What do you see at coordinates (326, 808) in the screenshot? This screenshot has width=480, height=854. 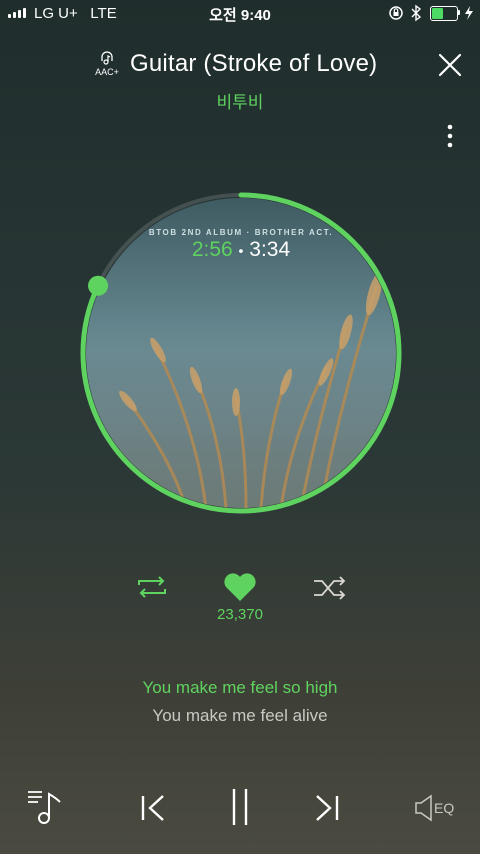 I see `next-track-icon` at bounding box center [326, 808].